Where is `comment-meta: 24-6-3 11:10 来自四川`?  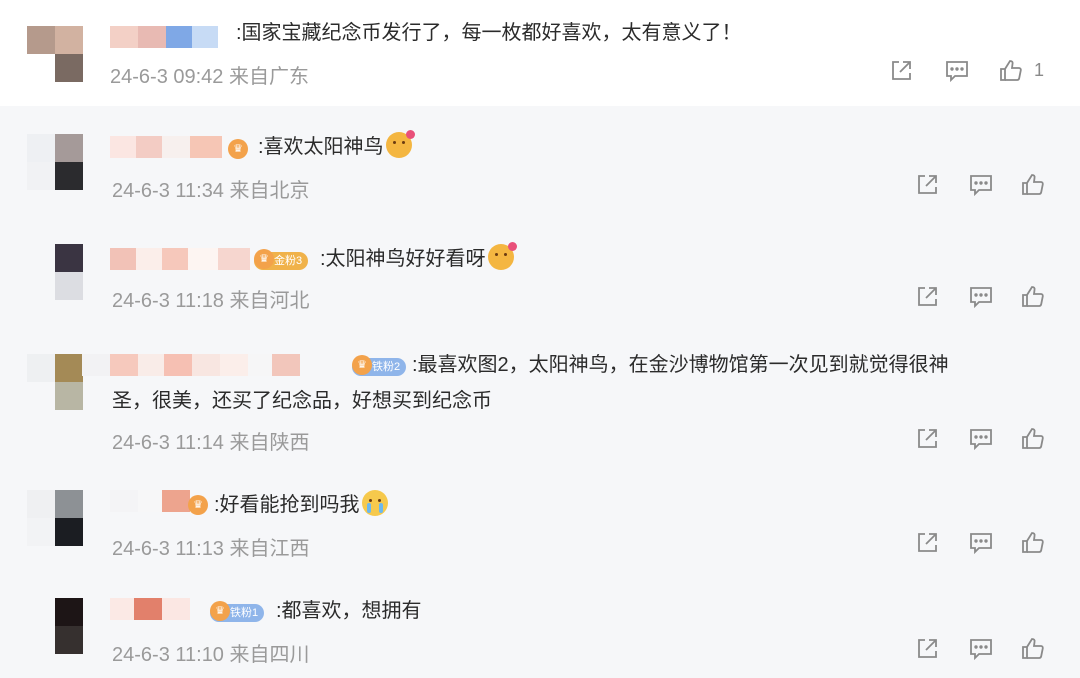
comment-meta: 24-6-3 11:10 来自四川 is located at coordinates (211, 652).